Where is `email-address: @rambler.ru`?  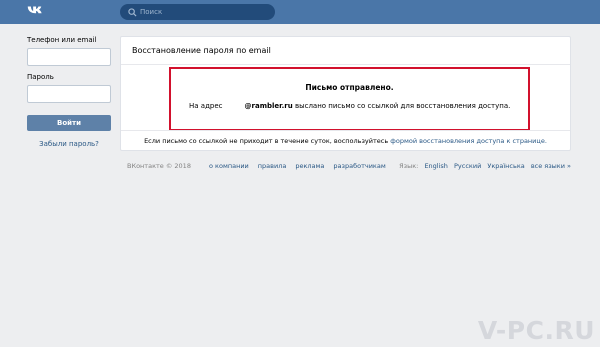
email-address: @rambler.ru is located at coordinates (268, 106).